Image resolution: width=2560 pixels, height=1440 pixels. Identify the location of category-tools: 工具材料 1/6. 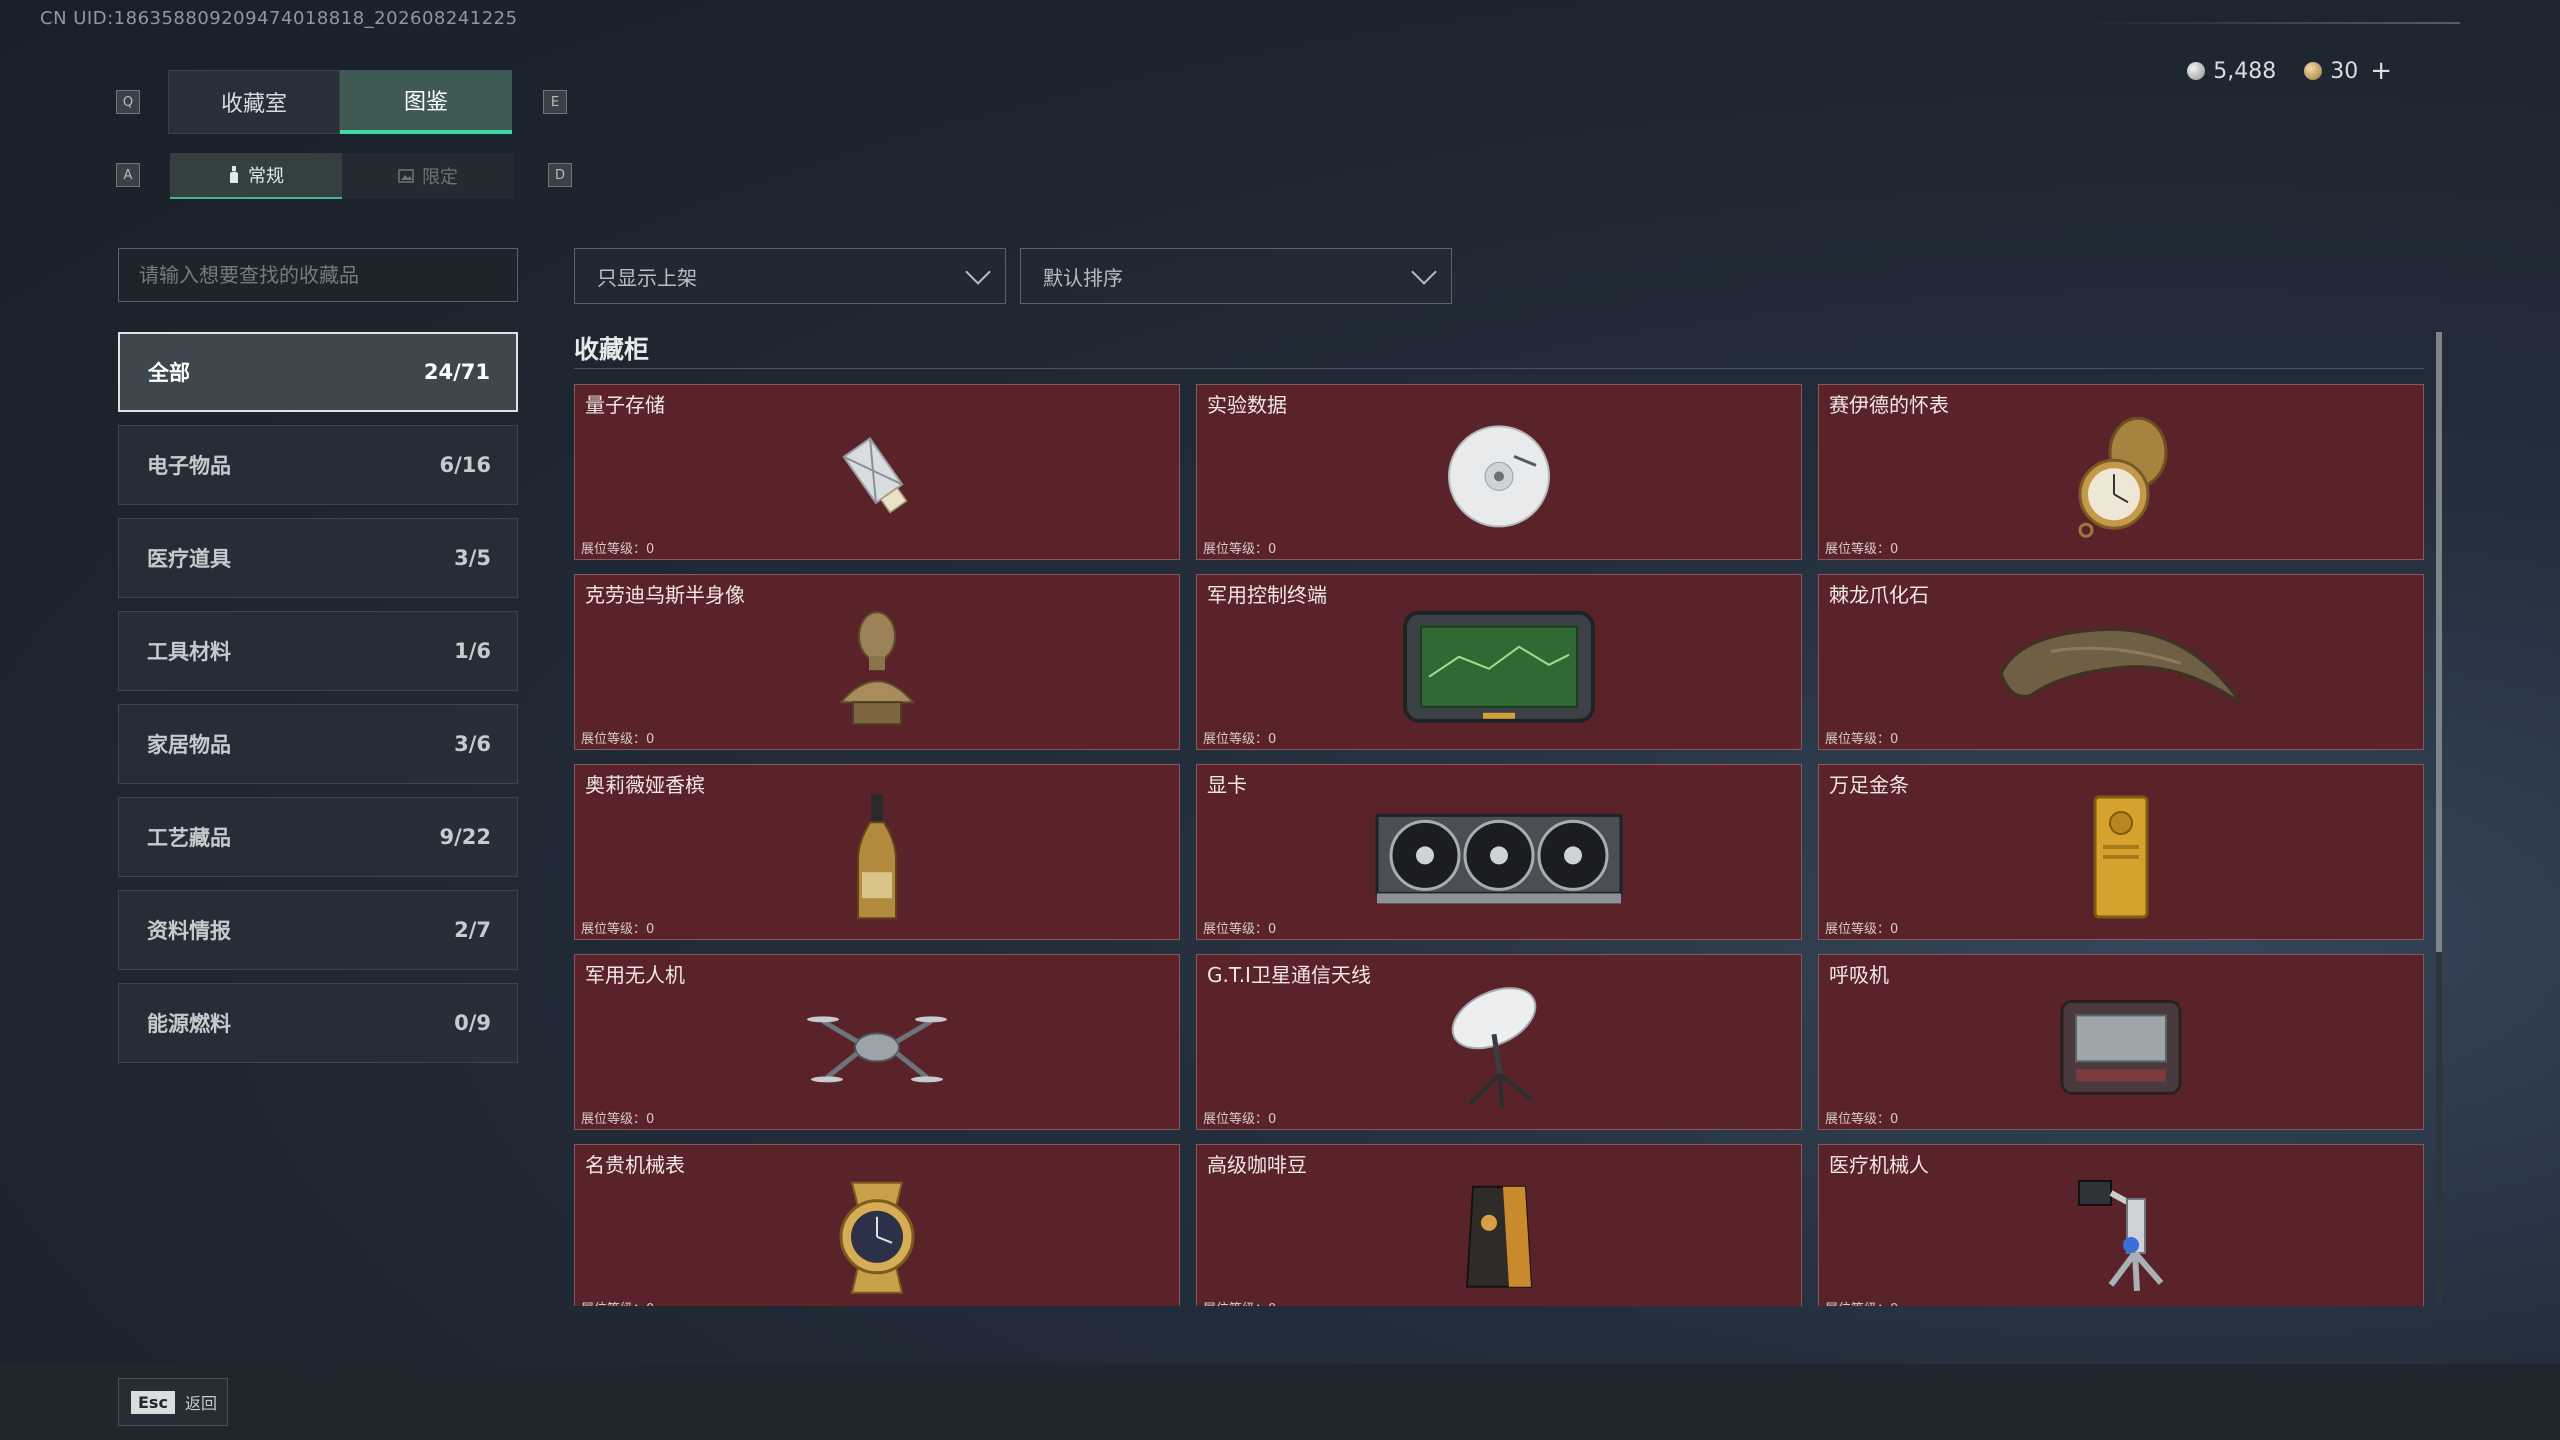
(318, 651).